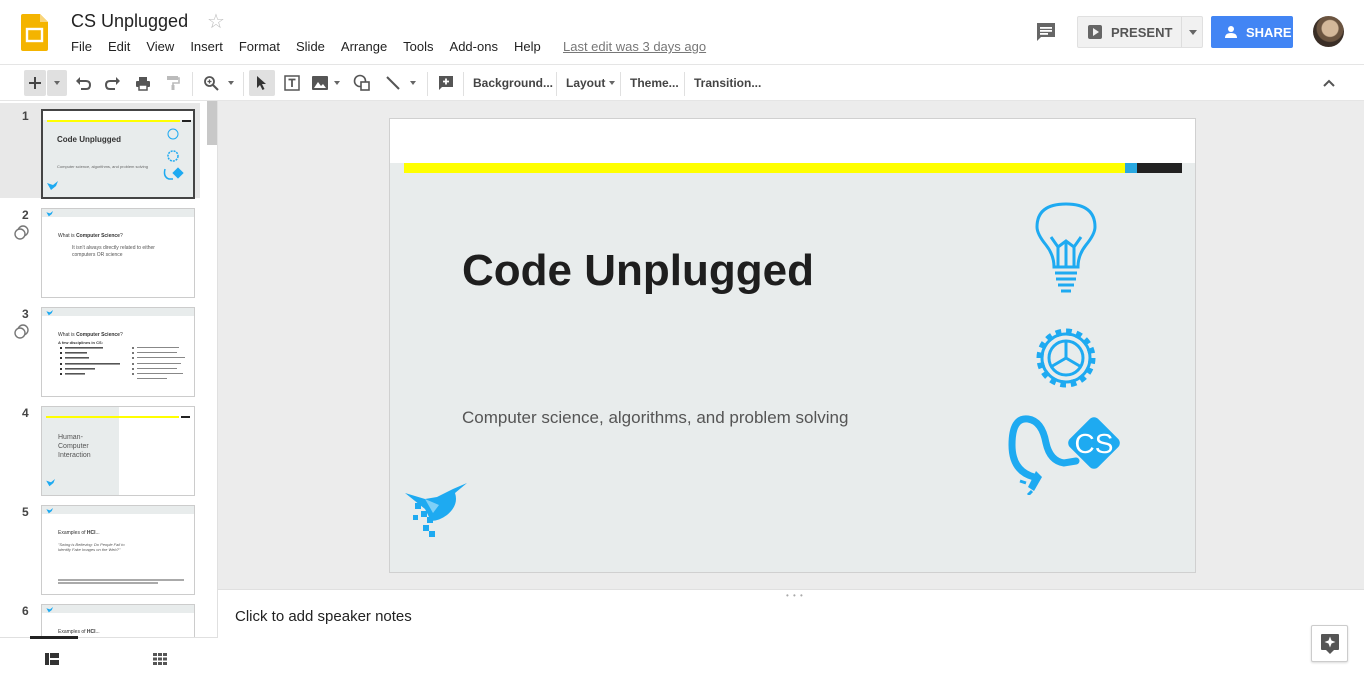 Image resolution: width=1364 pixels, height=677 pixels. Describe the element at coordinates (173, 154) in the screenshot. I see `thumb-icons` at that location.